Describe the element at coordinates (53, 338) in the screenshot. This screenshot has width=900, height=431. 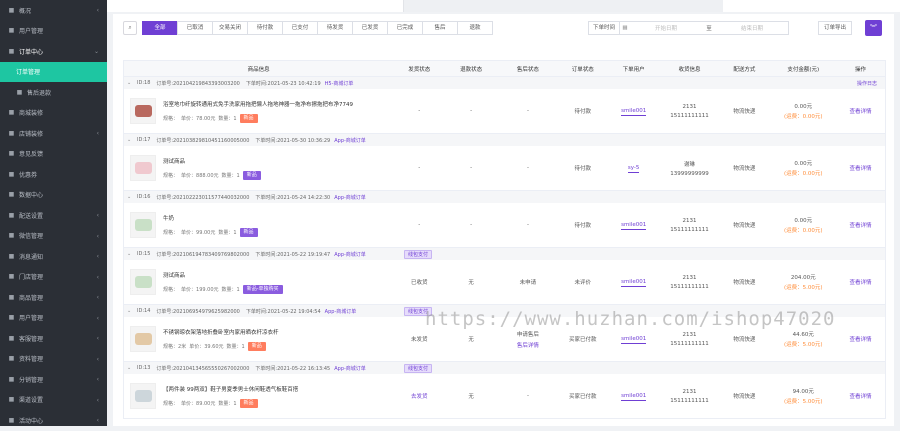
I see `sidebar-item: ■ 客服管理 ‹` at that location.